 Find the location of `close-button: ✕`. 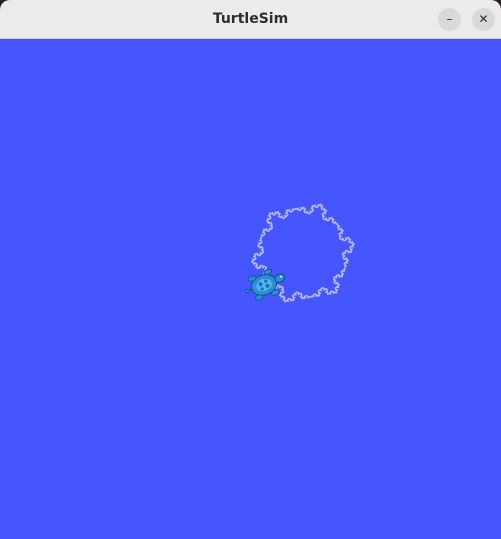

close-button: ✕ is located at coordinates (483, 19).